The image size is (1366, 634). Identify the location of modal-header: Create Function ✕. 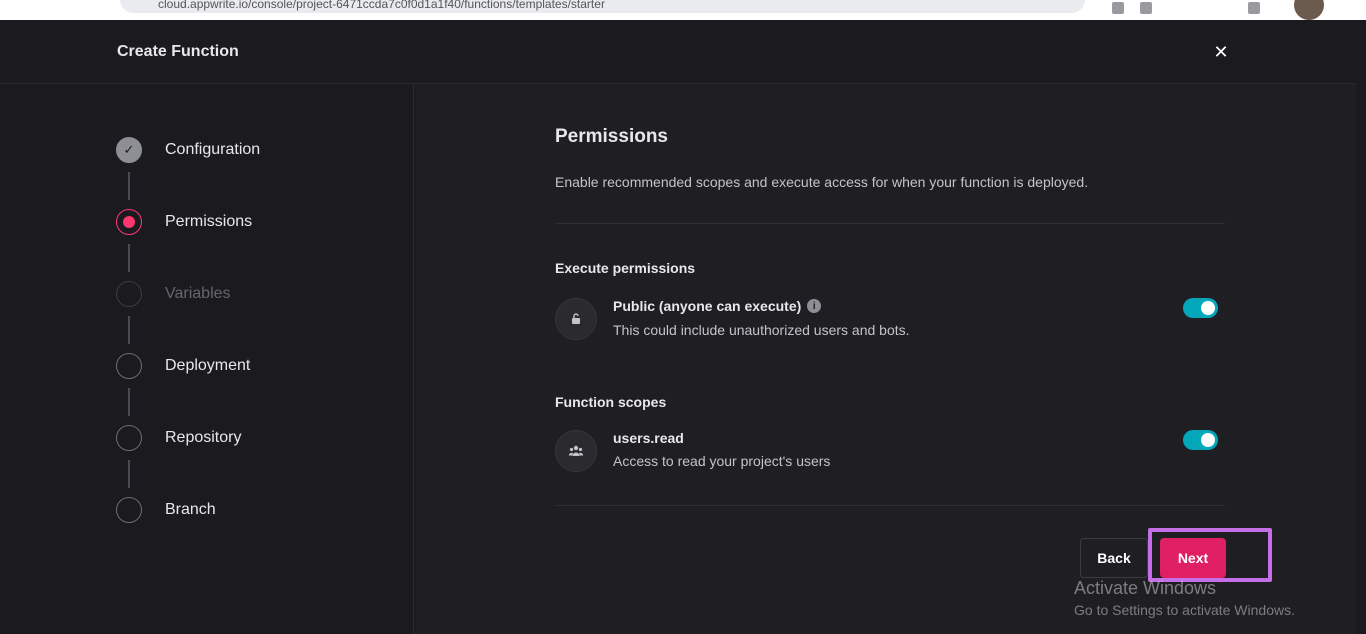
(683, 52).